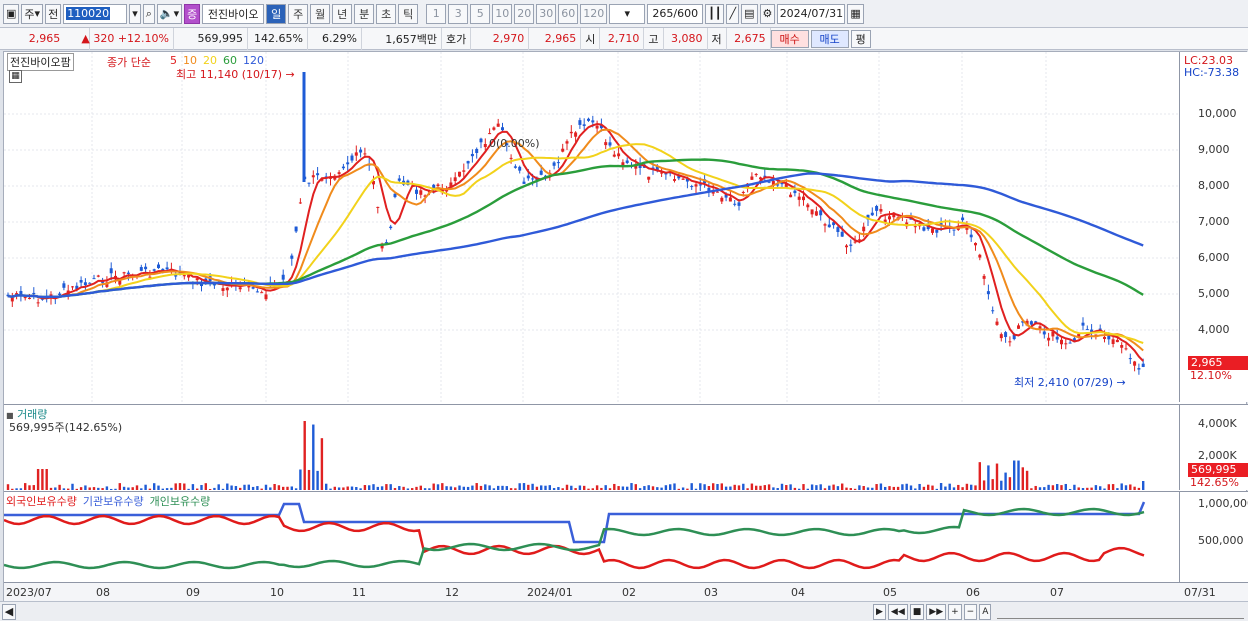 The image size is (1248, 621). I want to click on holdings-pane: 외국인보유수량 기관보유수량 개인보유수량, so click(591, 536).